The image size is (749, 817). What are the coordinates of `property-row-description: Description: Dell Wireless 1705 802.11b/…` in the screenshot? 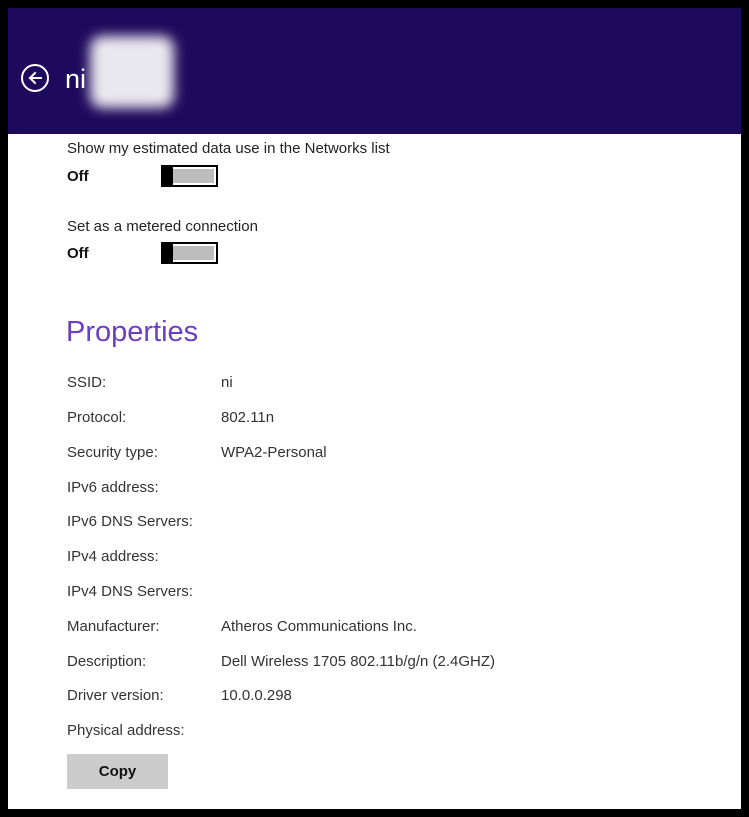 It's located at (397, 662).